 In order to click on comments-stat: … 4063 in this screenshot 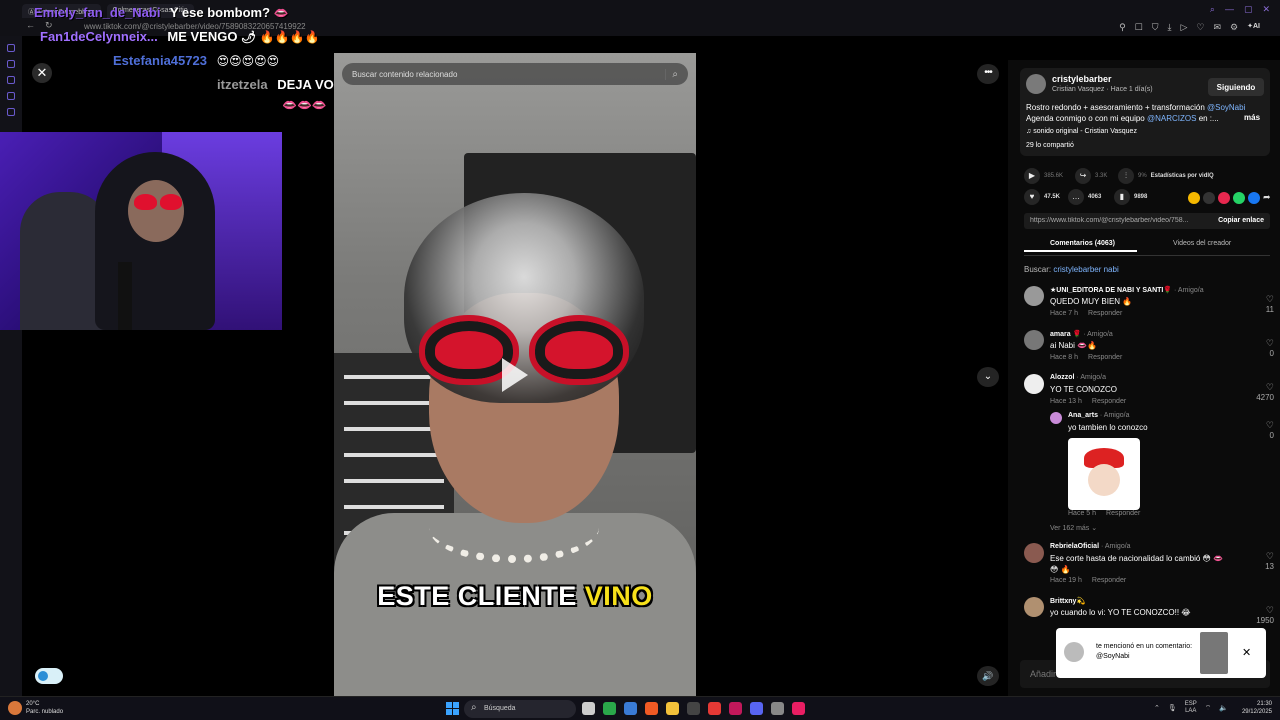, I will do `click(1084, 197)`.